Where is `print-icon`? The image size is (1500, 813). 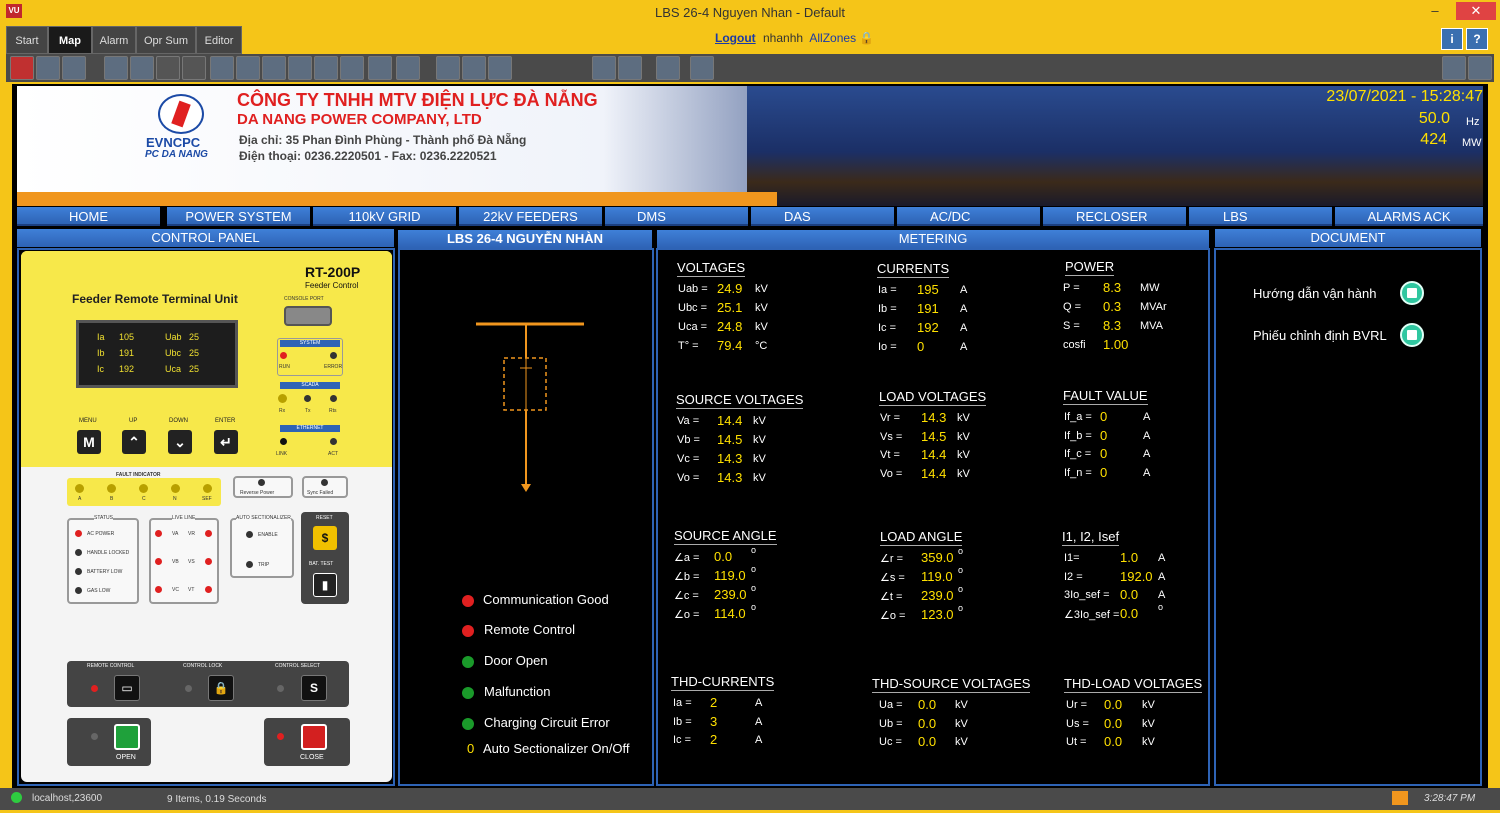 print-icon is located at coordinates (380, 68).